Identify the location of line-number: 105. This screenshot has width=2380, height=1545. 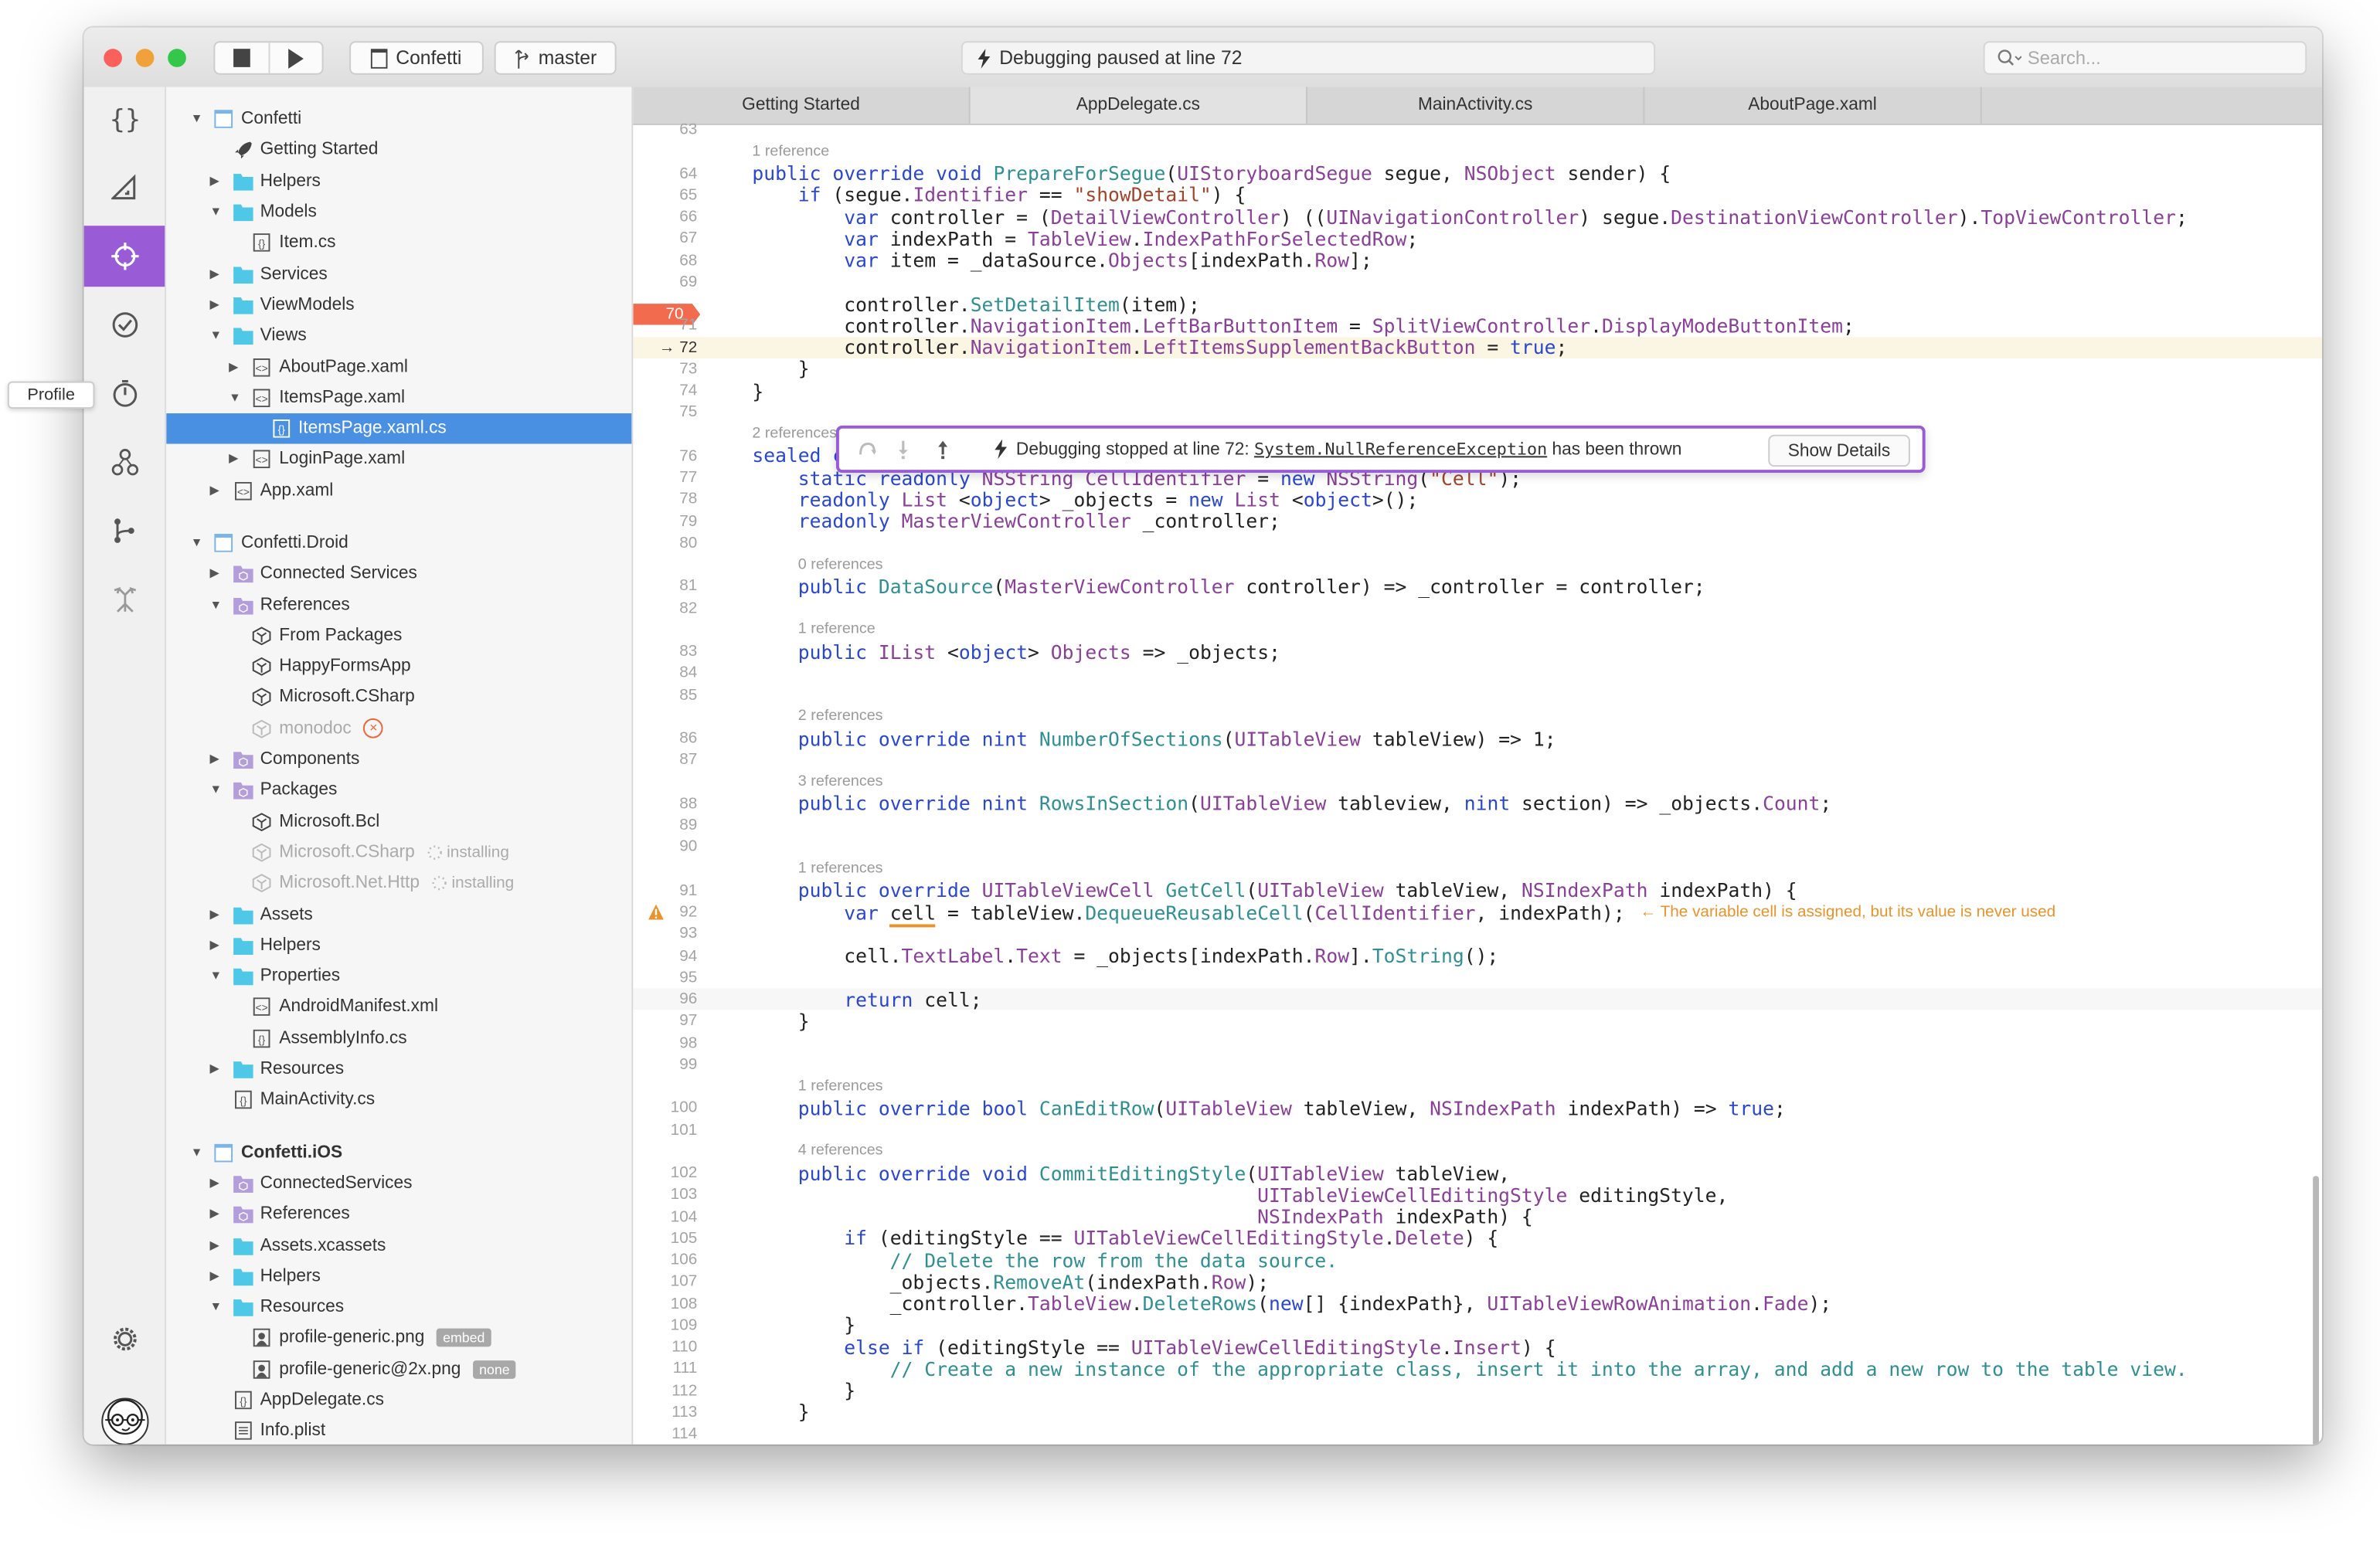
(665, 1238).